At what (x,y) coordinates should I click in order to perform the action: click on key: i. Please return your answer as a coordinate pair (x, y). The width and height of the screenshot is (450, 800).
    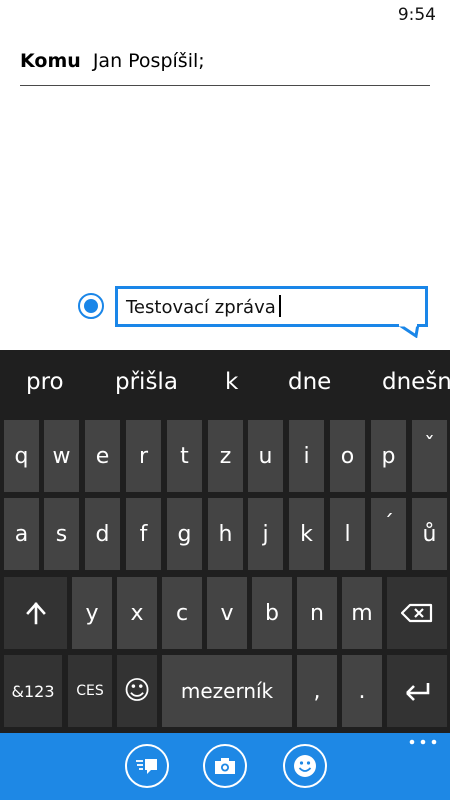
    Looking at the image, I should click on (306, 456).